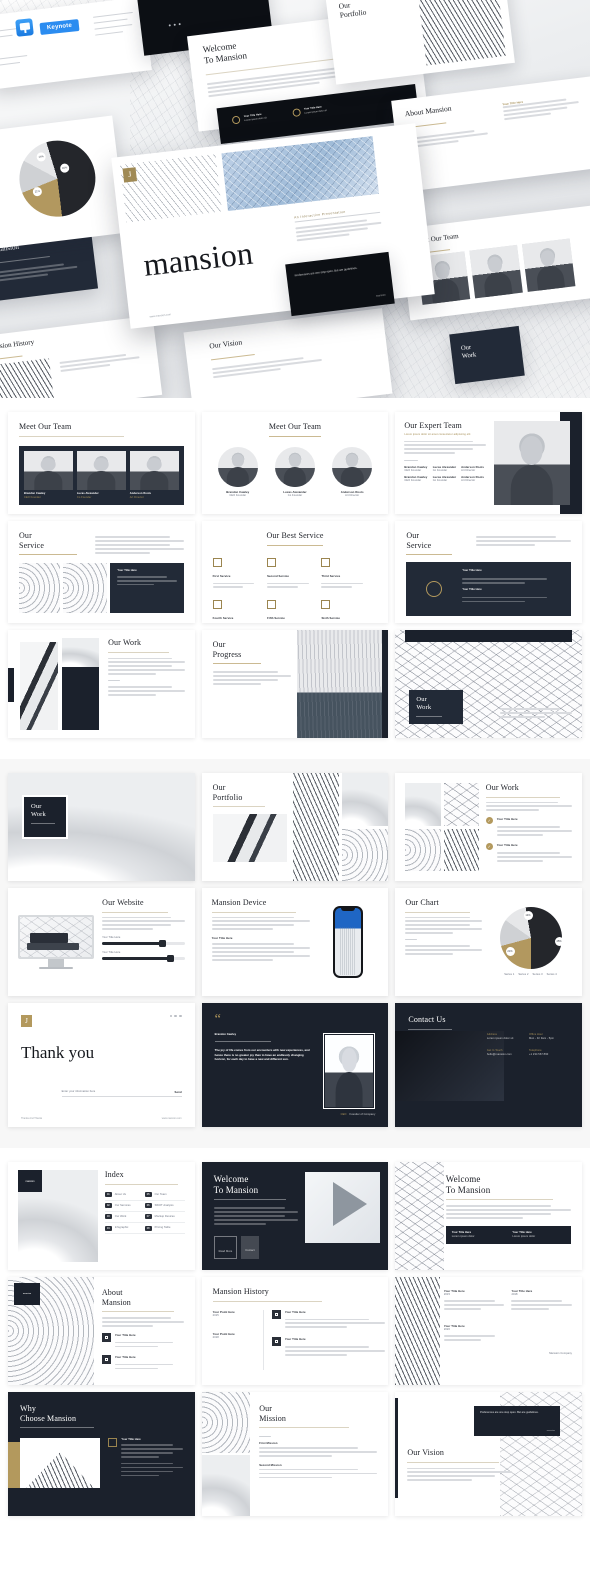 This screenshot has width=590, height=1572. I want to click on index-label: Mockup Devices, so click(165, 1217).